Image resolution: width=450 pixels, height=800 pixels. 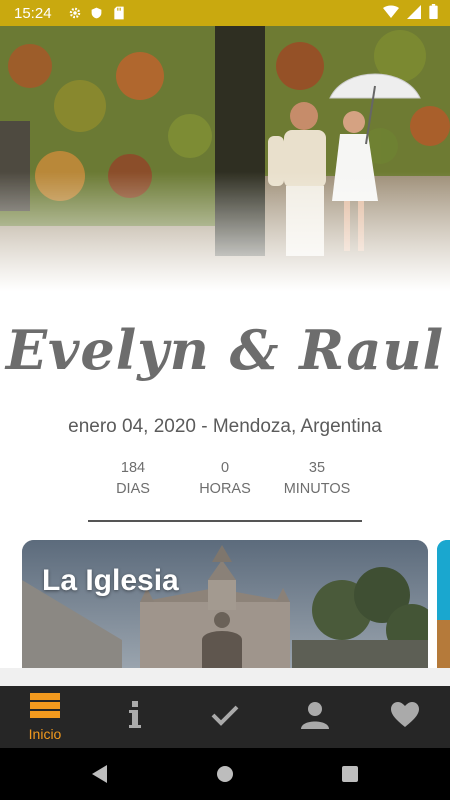 I want to click on signal-icon, so click(x=414, y=13).